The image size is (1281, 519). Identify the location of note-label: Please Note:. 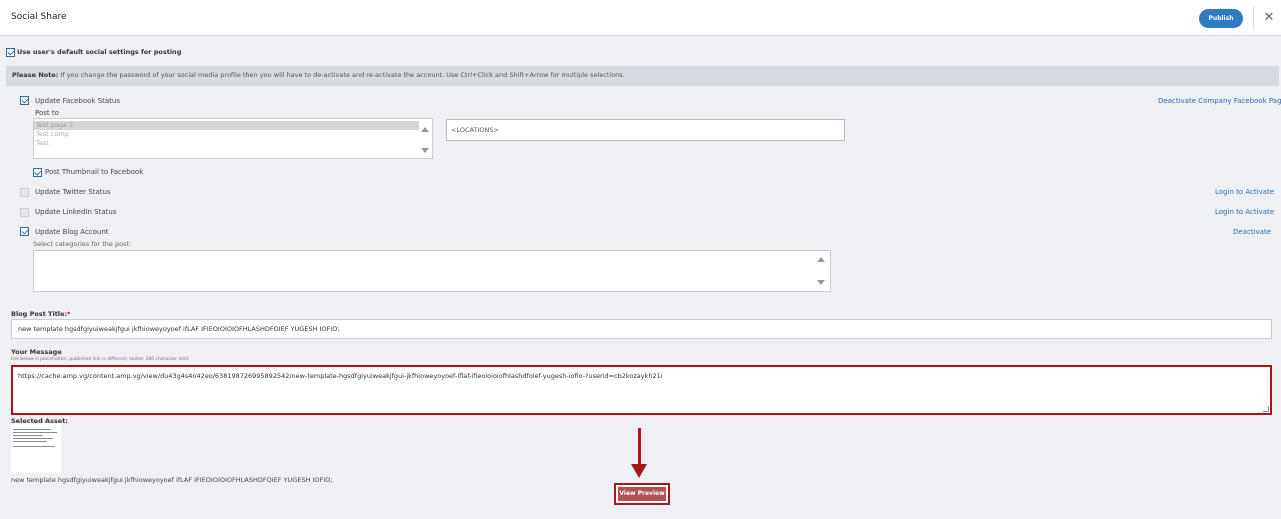
(35, 75).